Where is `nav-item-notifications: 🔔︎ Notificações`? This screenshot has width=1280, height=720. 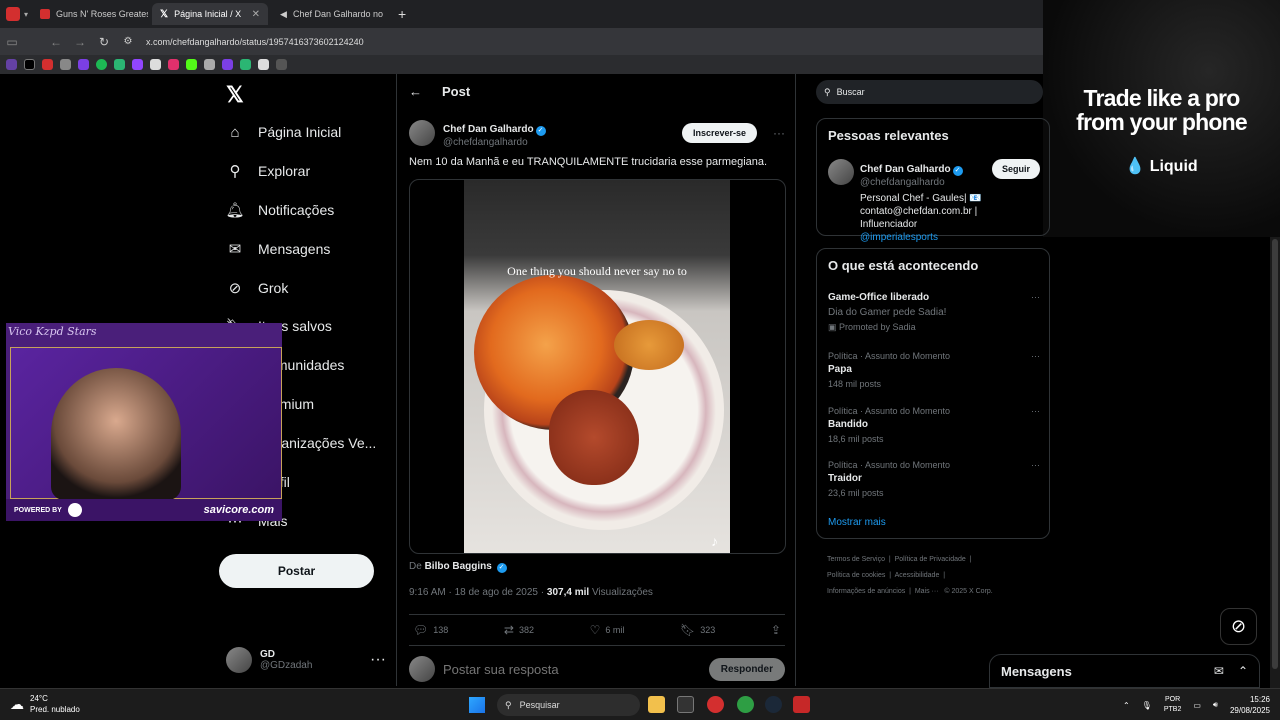 nav-item-notifications: 🔔︎ Notificações is located at coordinates (279, 210).